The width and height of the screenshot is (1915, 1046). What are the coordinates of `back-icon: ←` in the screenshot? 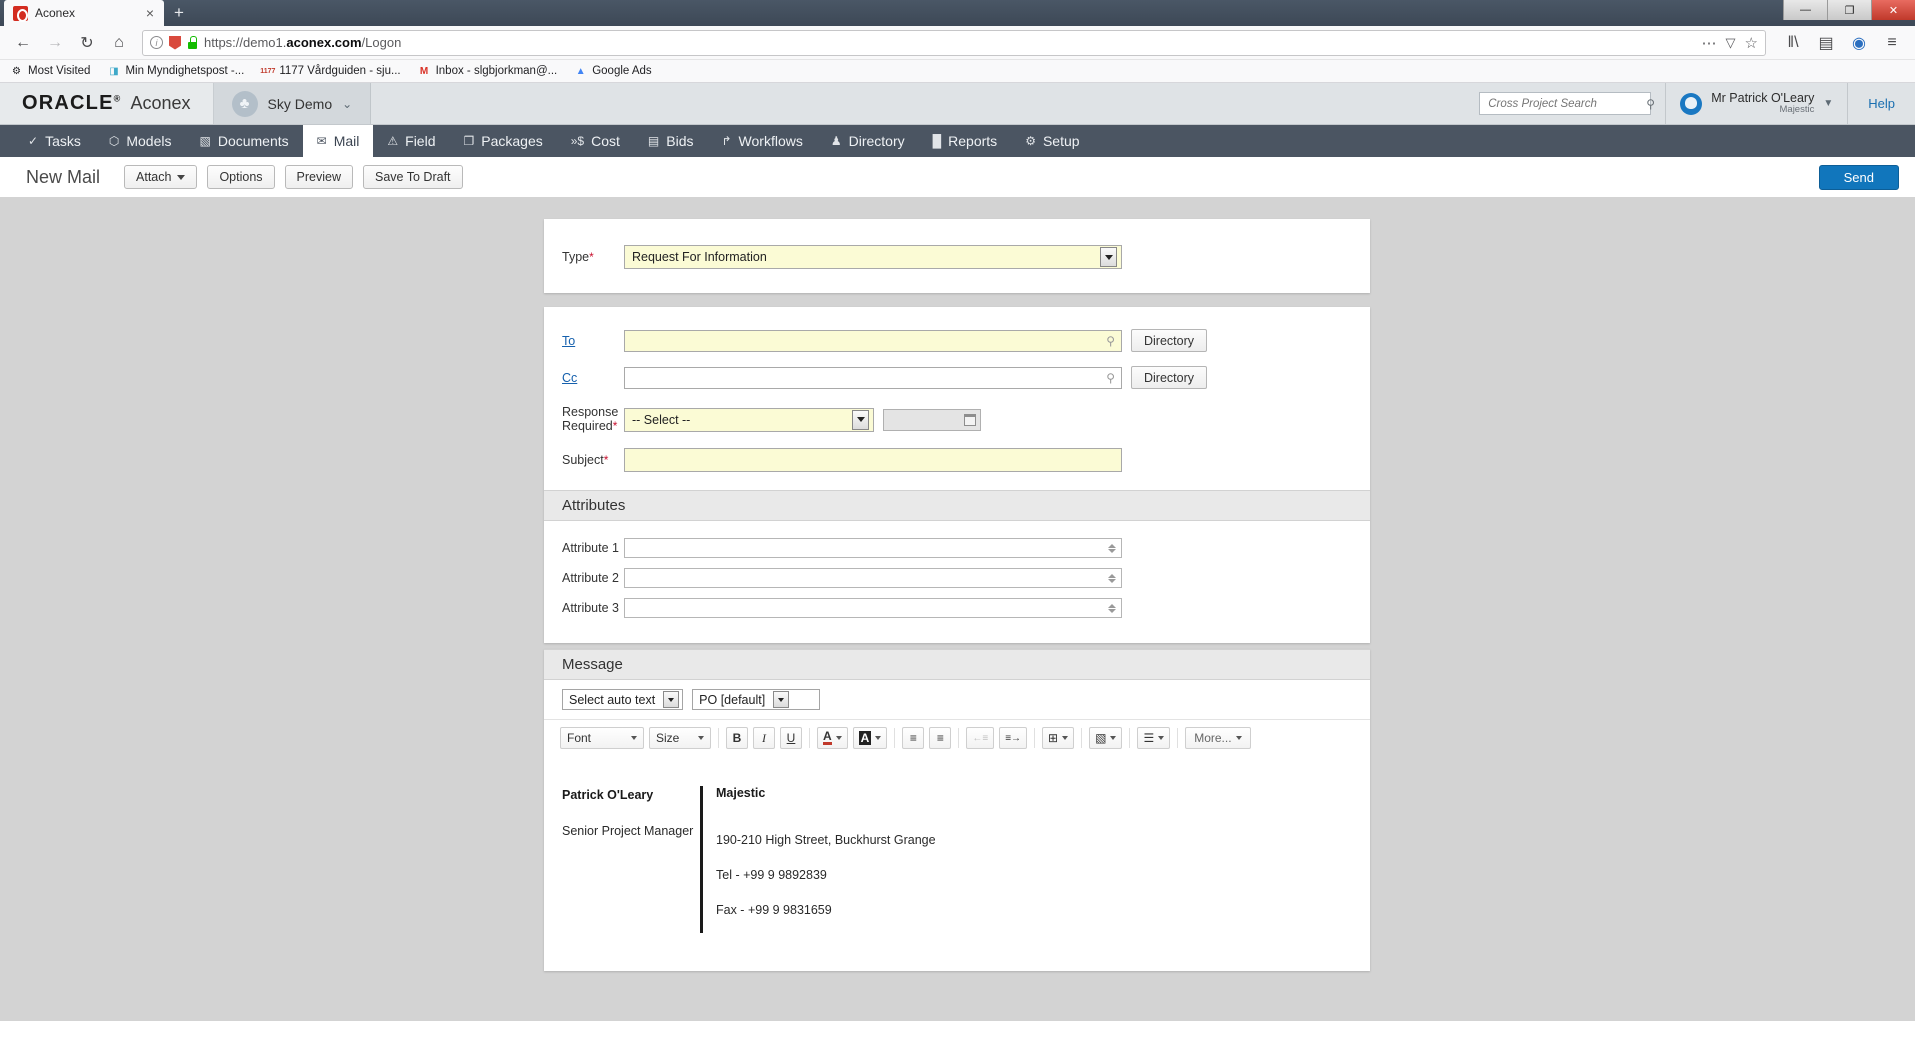 It's located at (23, 43).